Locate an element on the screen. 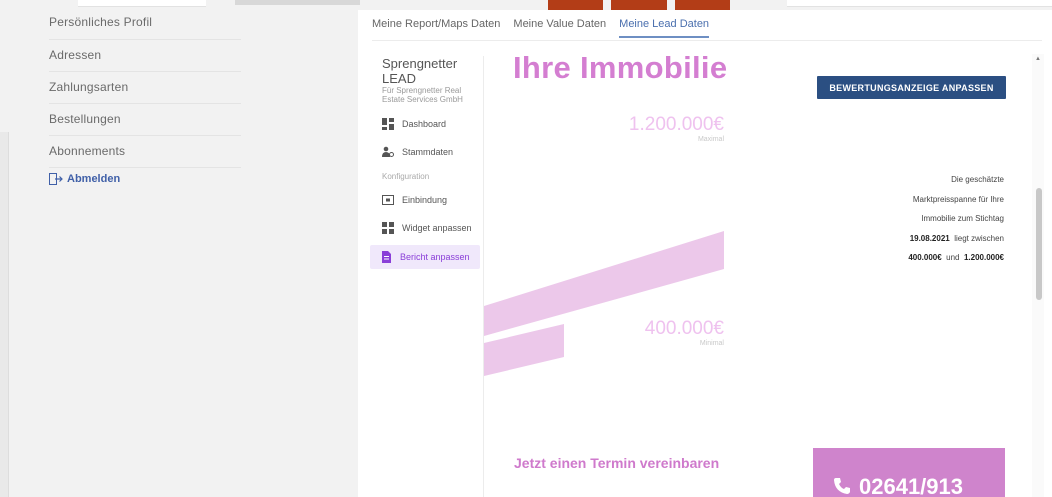 The width and height of the screenshot is (1052, 497). report-icon is located at coordinates (386, 257).